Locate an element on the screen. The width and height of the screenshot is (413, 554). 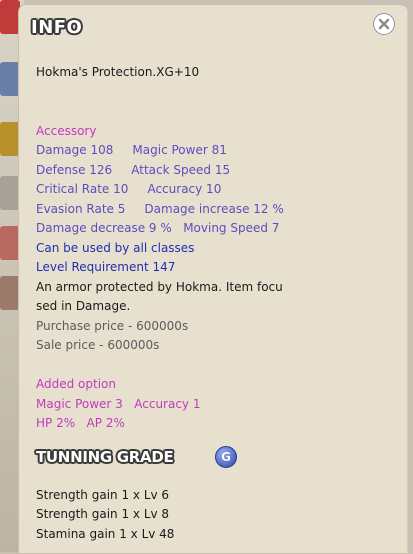
tunning-gain-line: Stamina gain 1 x Lv 48 is located at coordinates (105, 533).